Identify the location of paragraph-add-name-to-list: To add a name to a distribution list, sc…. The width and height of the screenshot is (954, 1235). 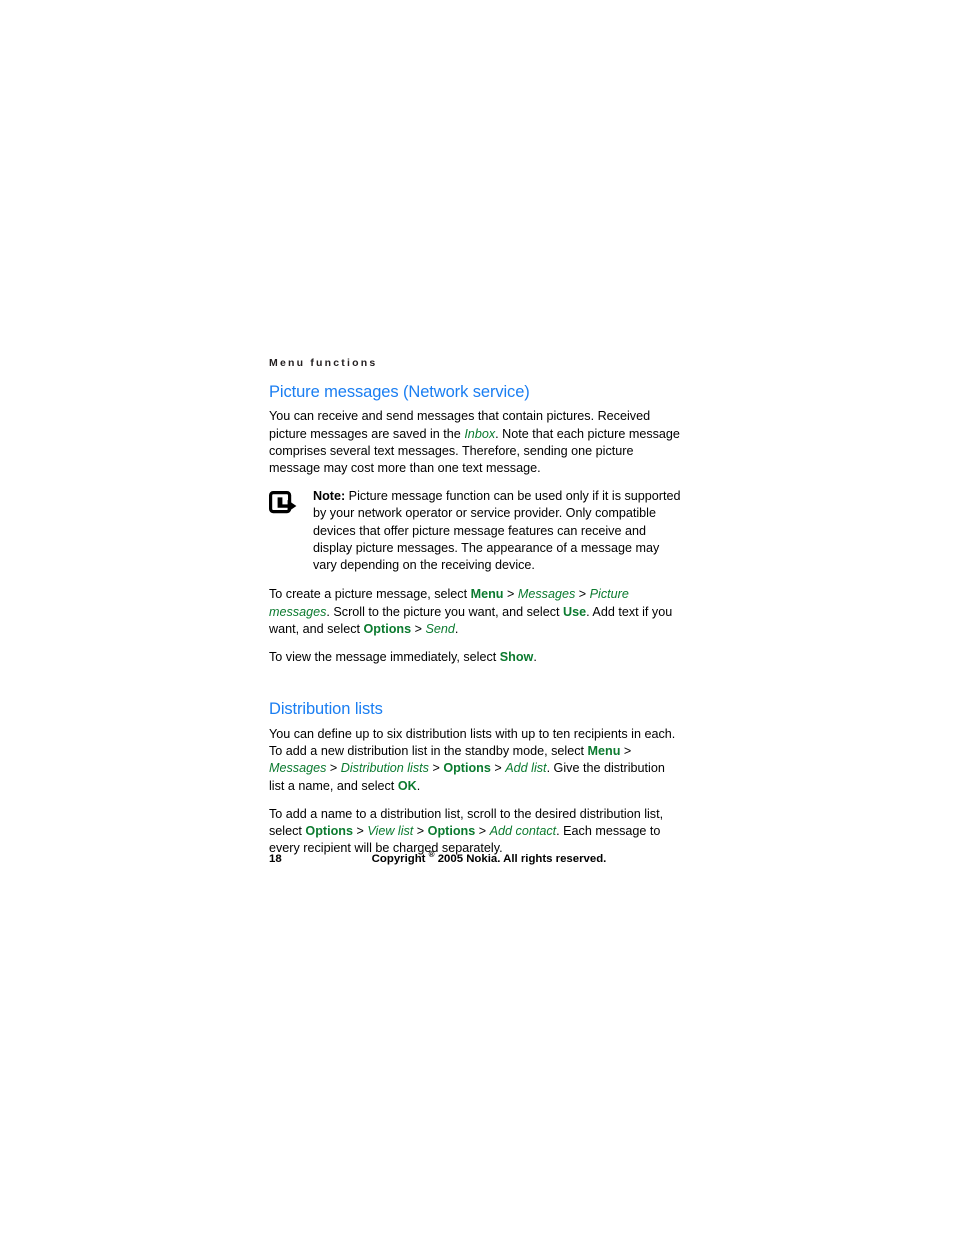
(476, 832).